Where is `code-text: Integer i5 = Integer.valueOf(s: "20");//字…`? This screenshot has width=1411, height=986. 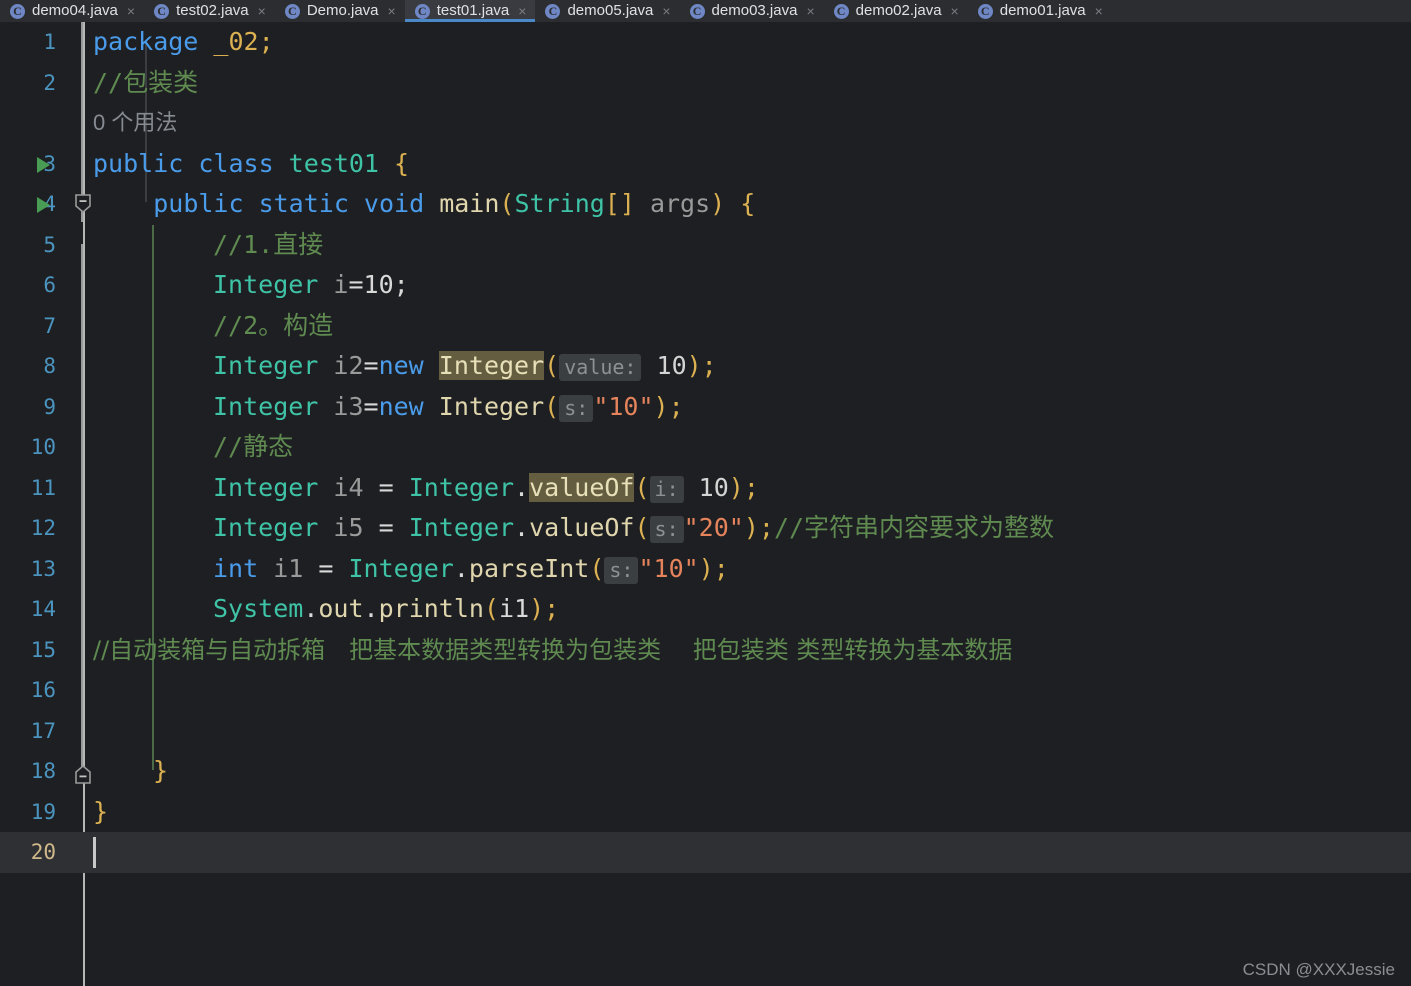
code-text: Integer i5 = Integer.valueOf(s: "20");//字… is located at coordinates (633, 528).